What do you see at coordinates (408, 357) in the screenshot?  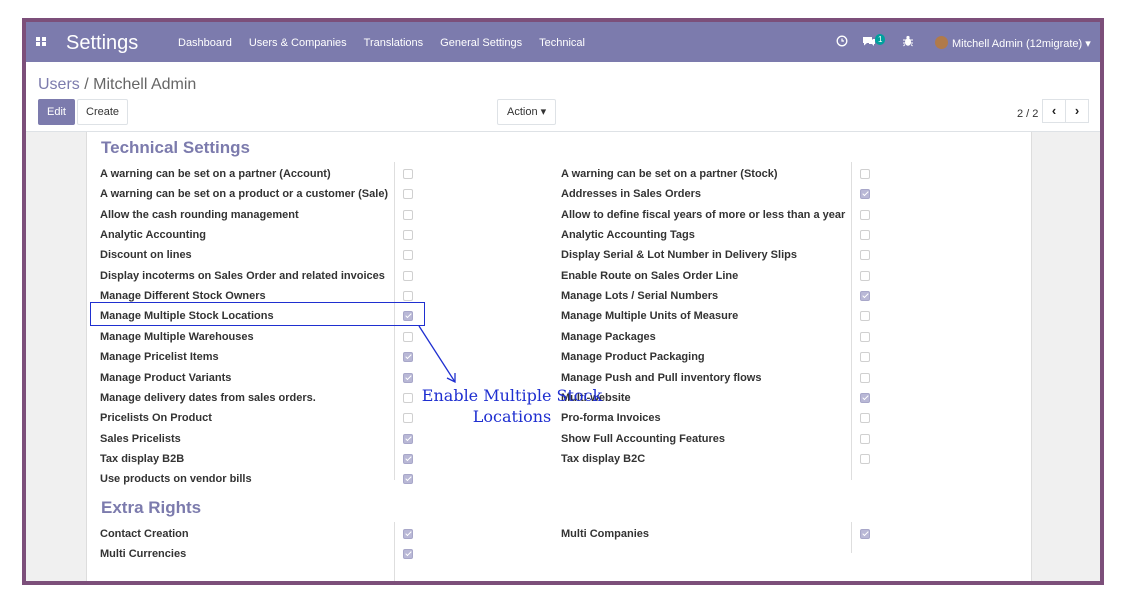 I see `setting-checkbox-manage-pricelist-items` at bounding box center [408, 357].